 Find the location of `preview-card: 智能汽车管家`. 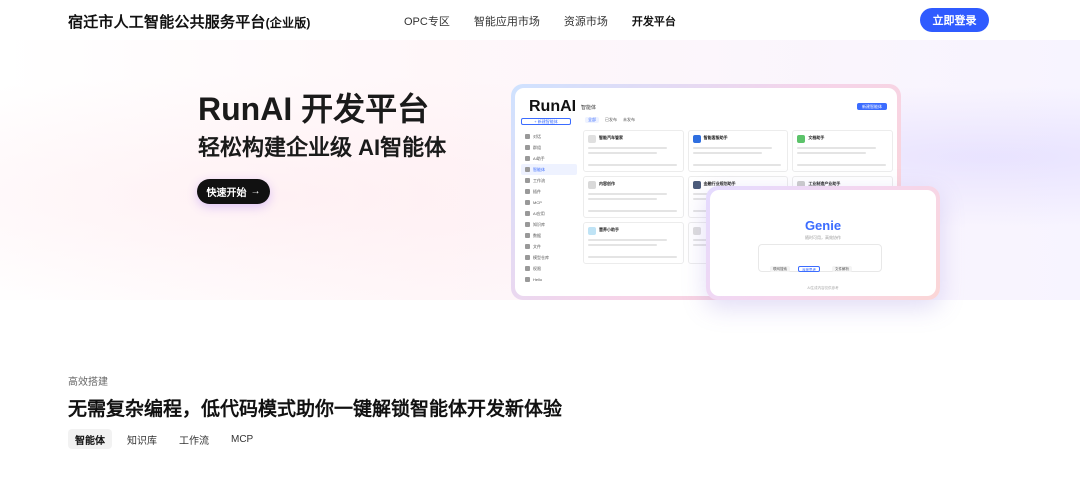

preview-card: 智能汽车管家 is located at coordinates (633, 151).